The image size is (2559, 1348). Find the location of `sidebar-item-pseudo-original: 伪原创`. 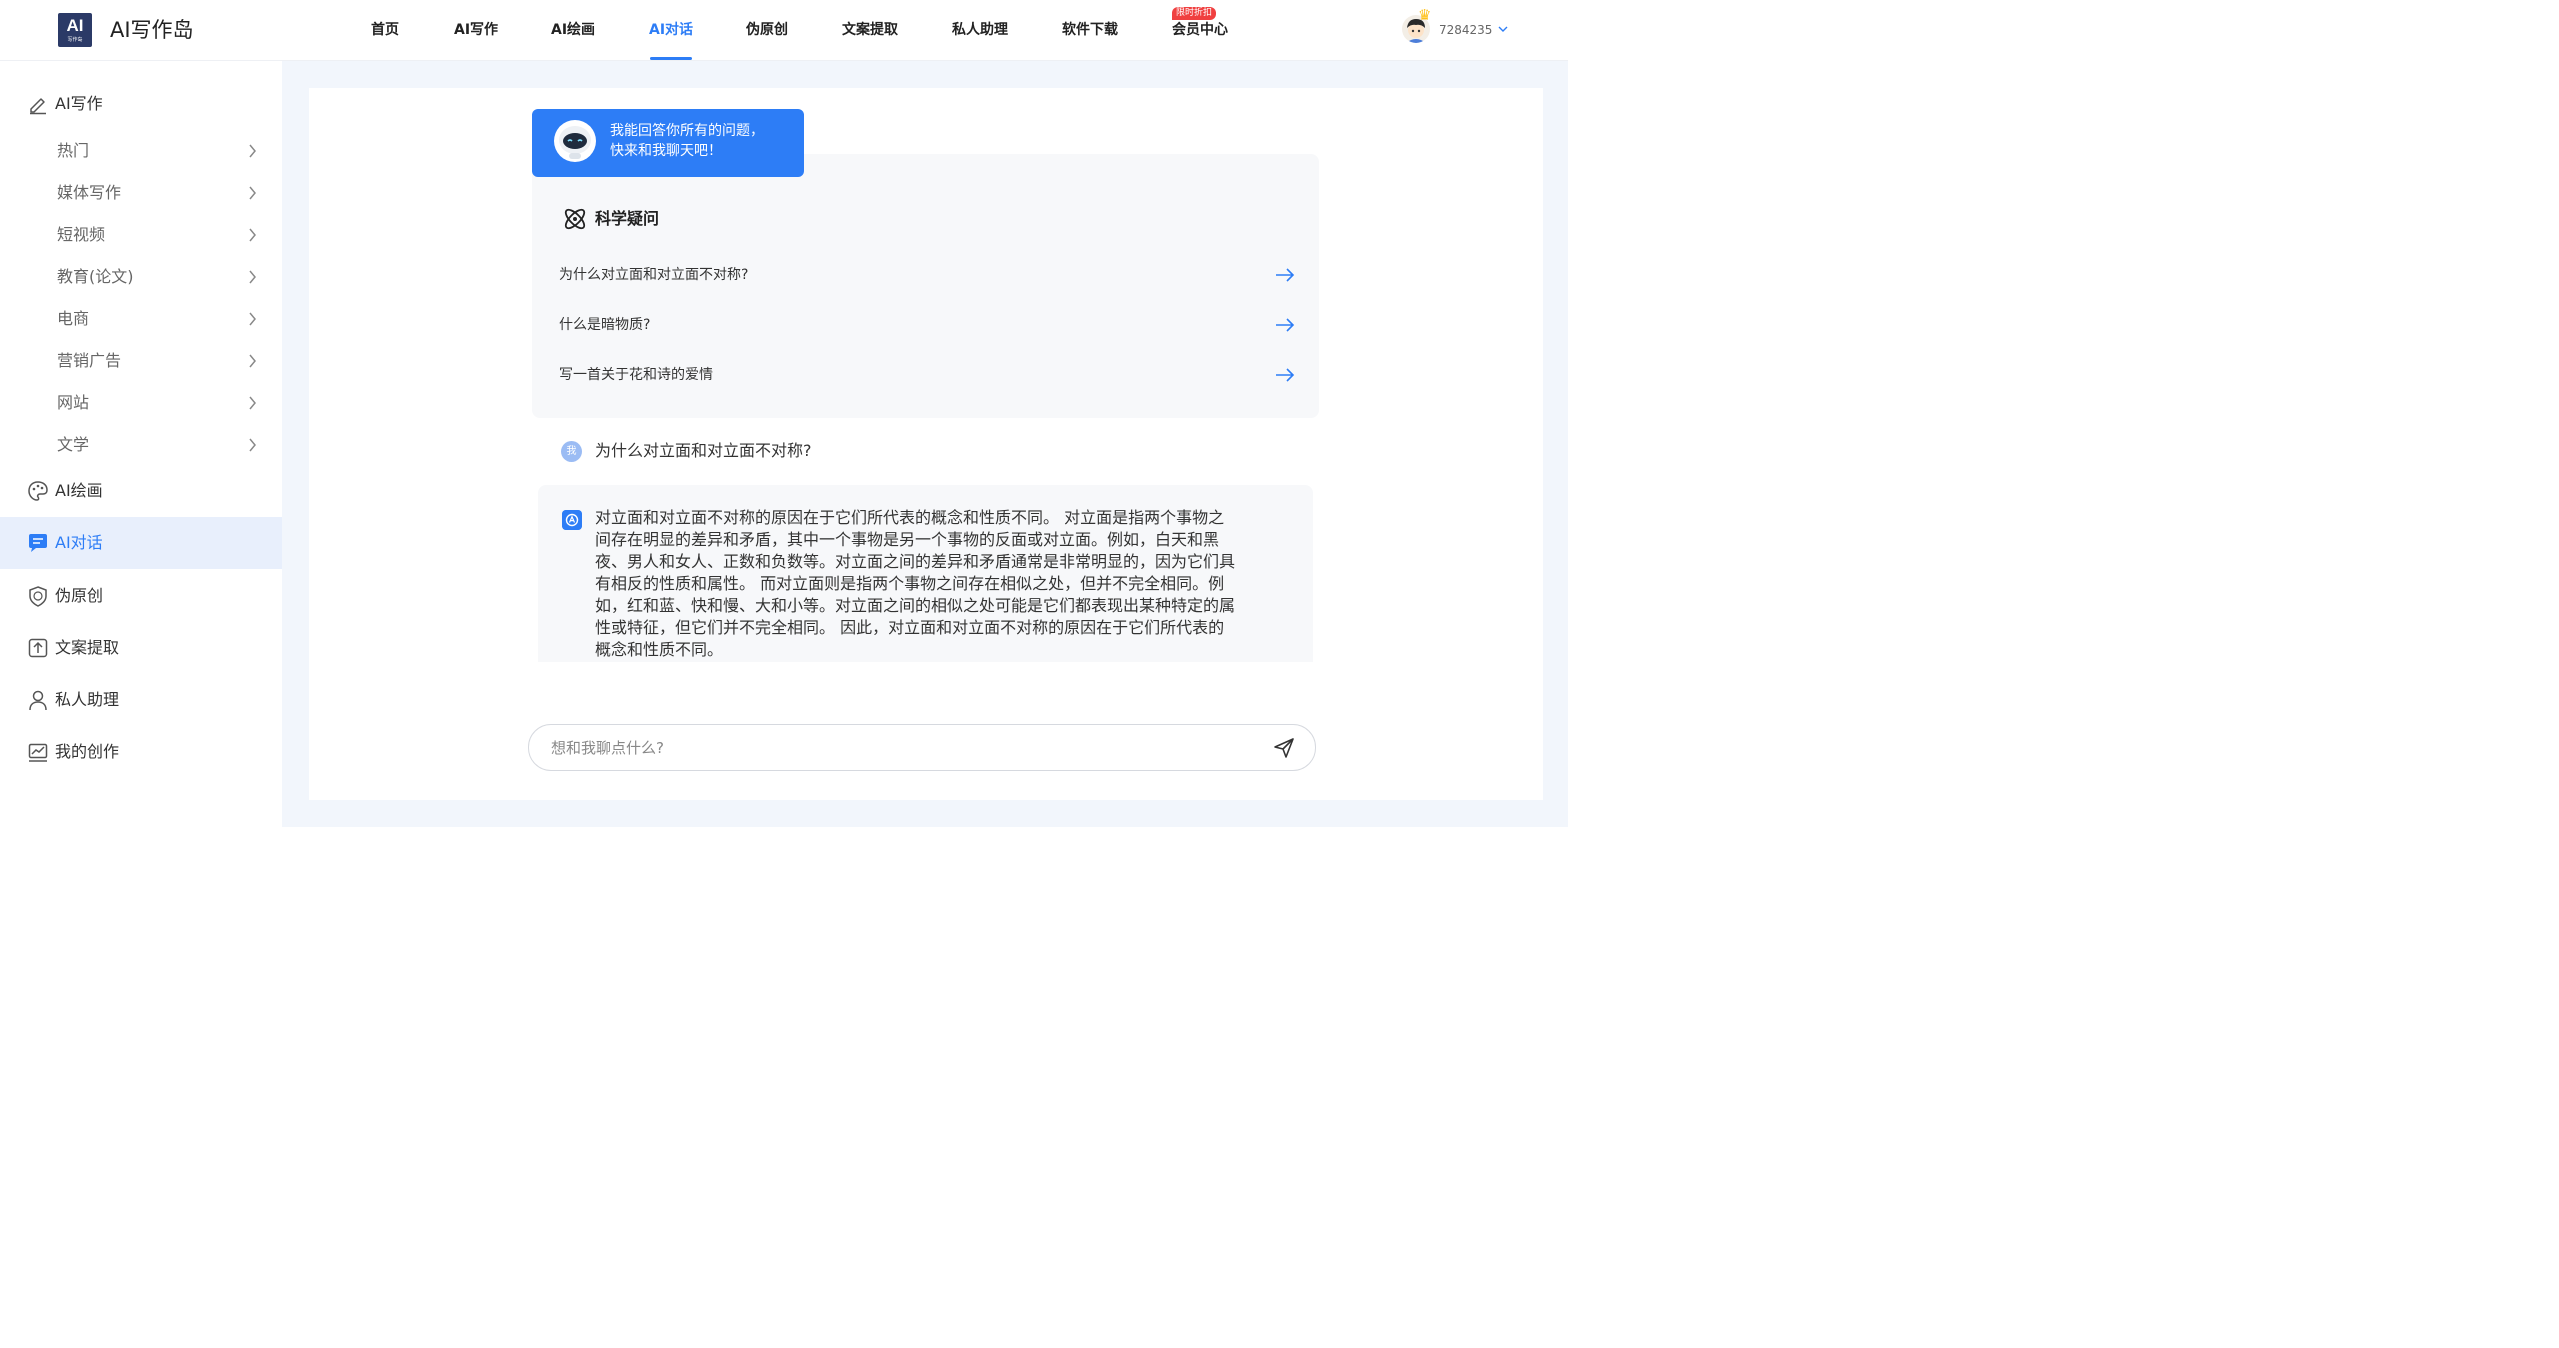

sidebar-item-pseudo-original: 伪原创 is located at coordinates (141, 596).